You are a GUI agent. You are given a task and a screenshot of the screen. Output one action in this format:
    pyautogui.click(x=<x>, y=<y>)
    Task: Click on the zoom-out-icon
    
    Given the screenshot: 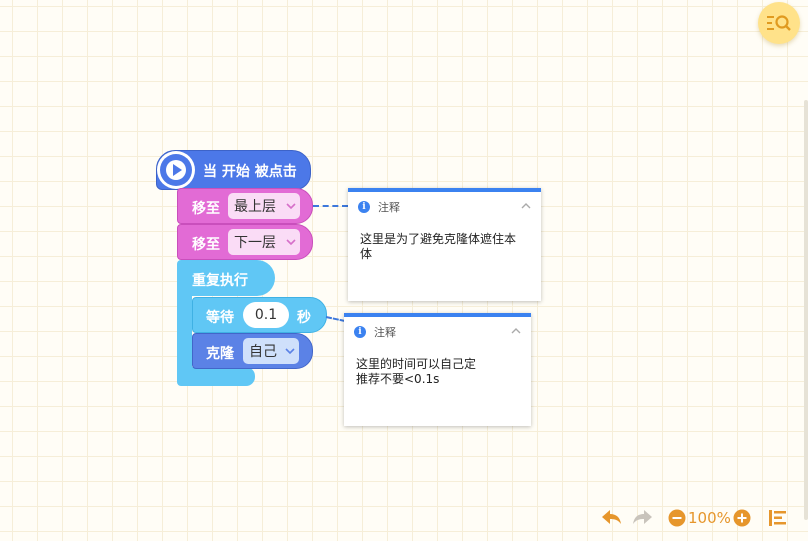 What is the action you would take?
    pyautogui.click(x=677, y=518)
    